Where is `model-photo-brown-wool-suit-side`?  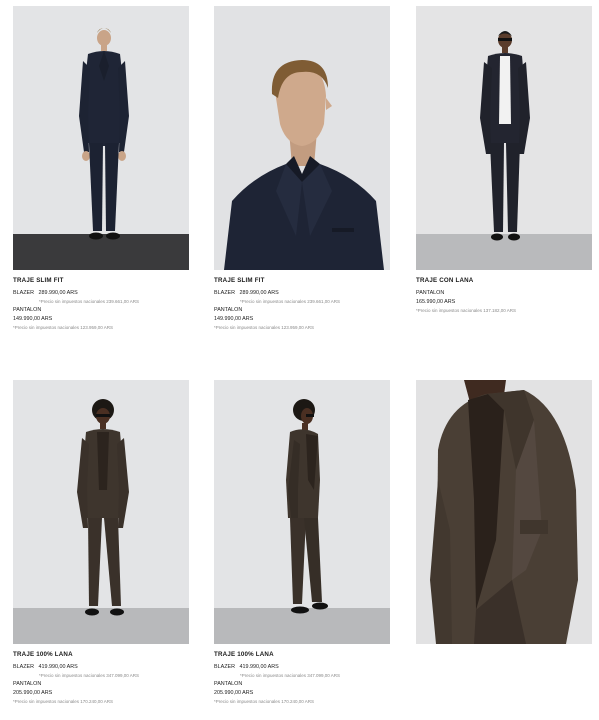
model-photo-brown-wool-suit-side is located at coordinates (302, 512).